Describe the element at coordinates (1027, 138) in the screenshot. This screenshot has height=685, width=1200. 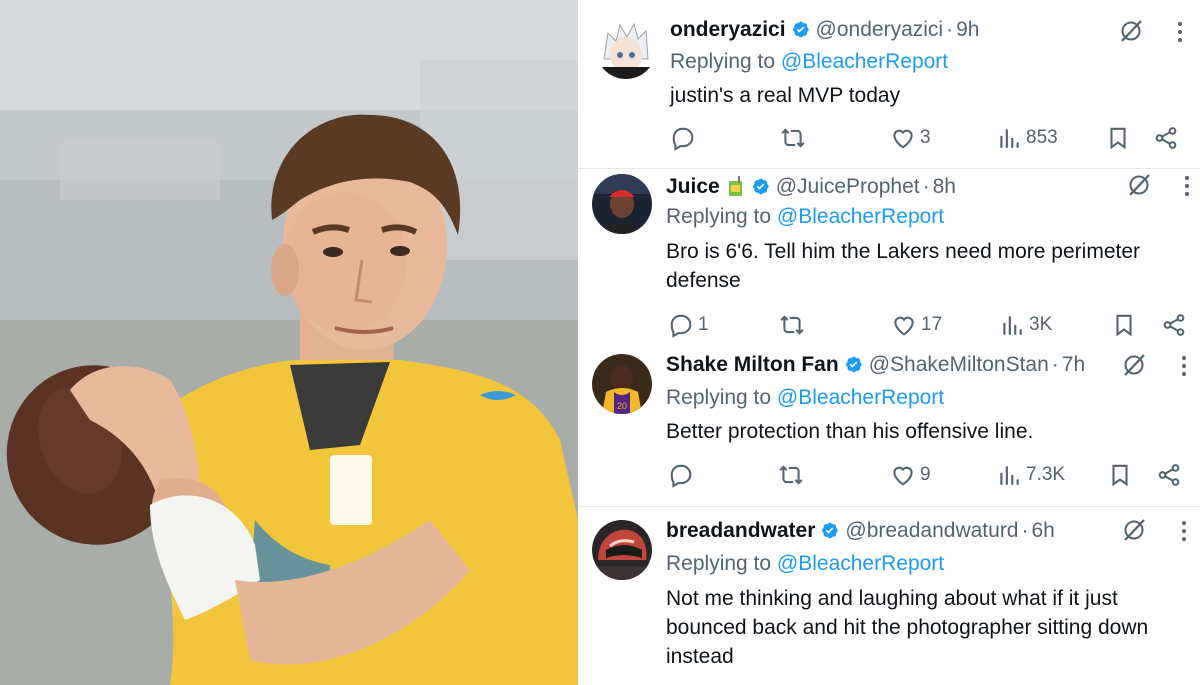
I see `views-button: 853` at that location.